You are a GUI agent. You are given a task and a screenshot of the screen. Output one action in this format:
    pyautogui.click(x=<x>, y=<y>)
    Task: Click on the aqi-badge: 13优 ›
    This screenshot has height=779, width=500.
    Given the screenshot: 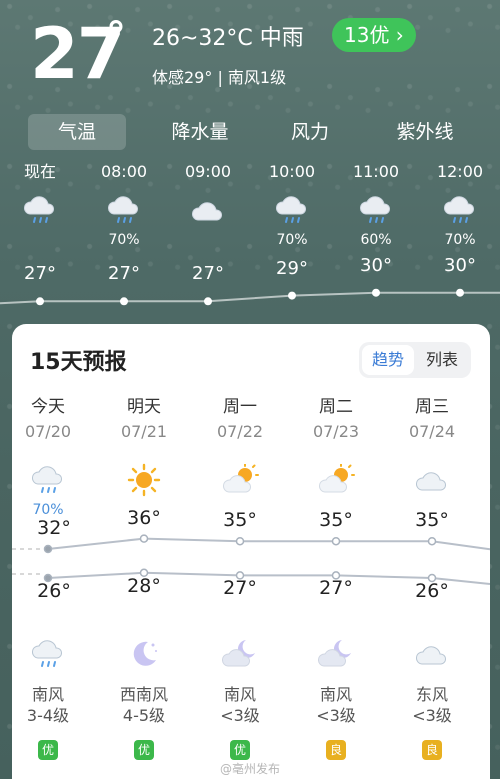 What is the action you would take?
    pyautogui.click(x=374, y=35)
    